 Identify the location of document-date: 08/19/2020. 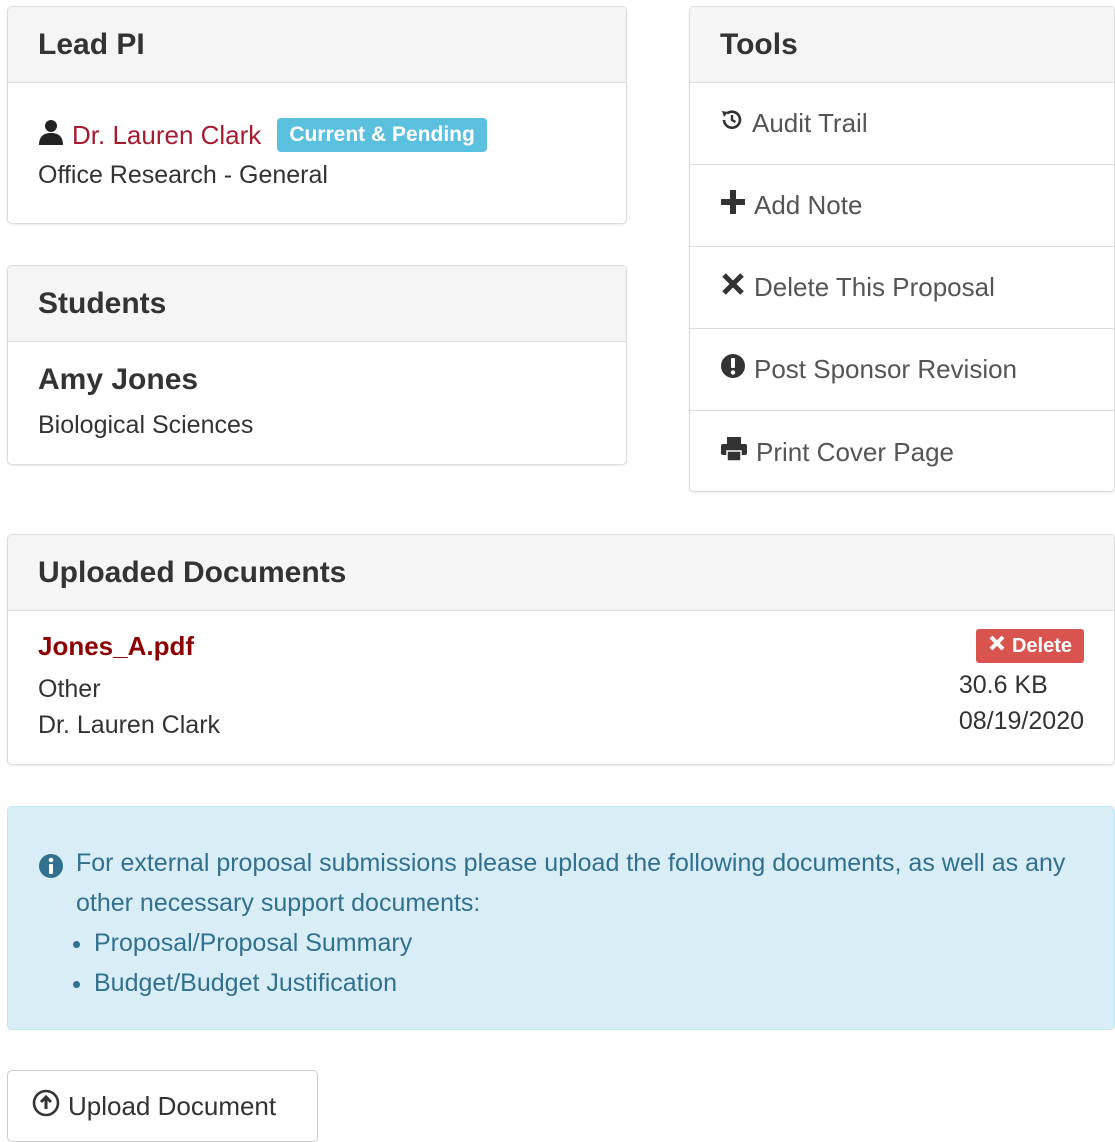
(1021, 721).